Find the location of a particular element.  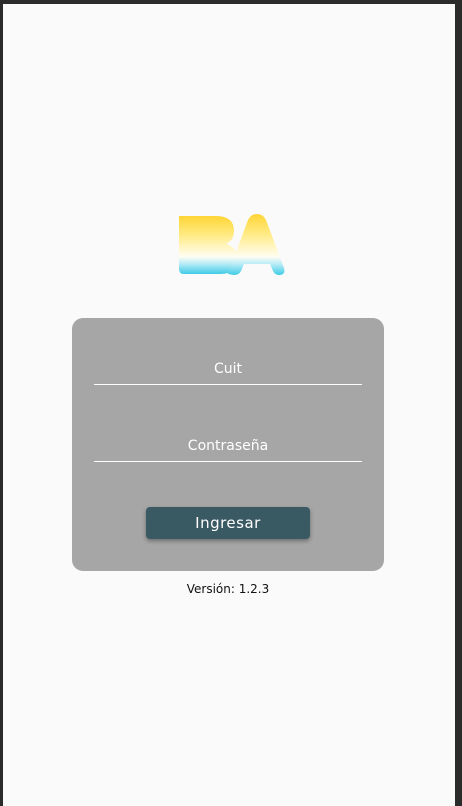

cuit-field is located at coordinates (228, 369).